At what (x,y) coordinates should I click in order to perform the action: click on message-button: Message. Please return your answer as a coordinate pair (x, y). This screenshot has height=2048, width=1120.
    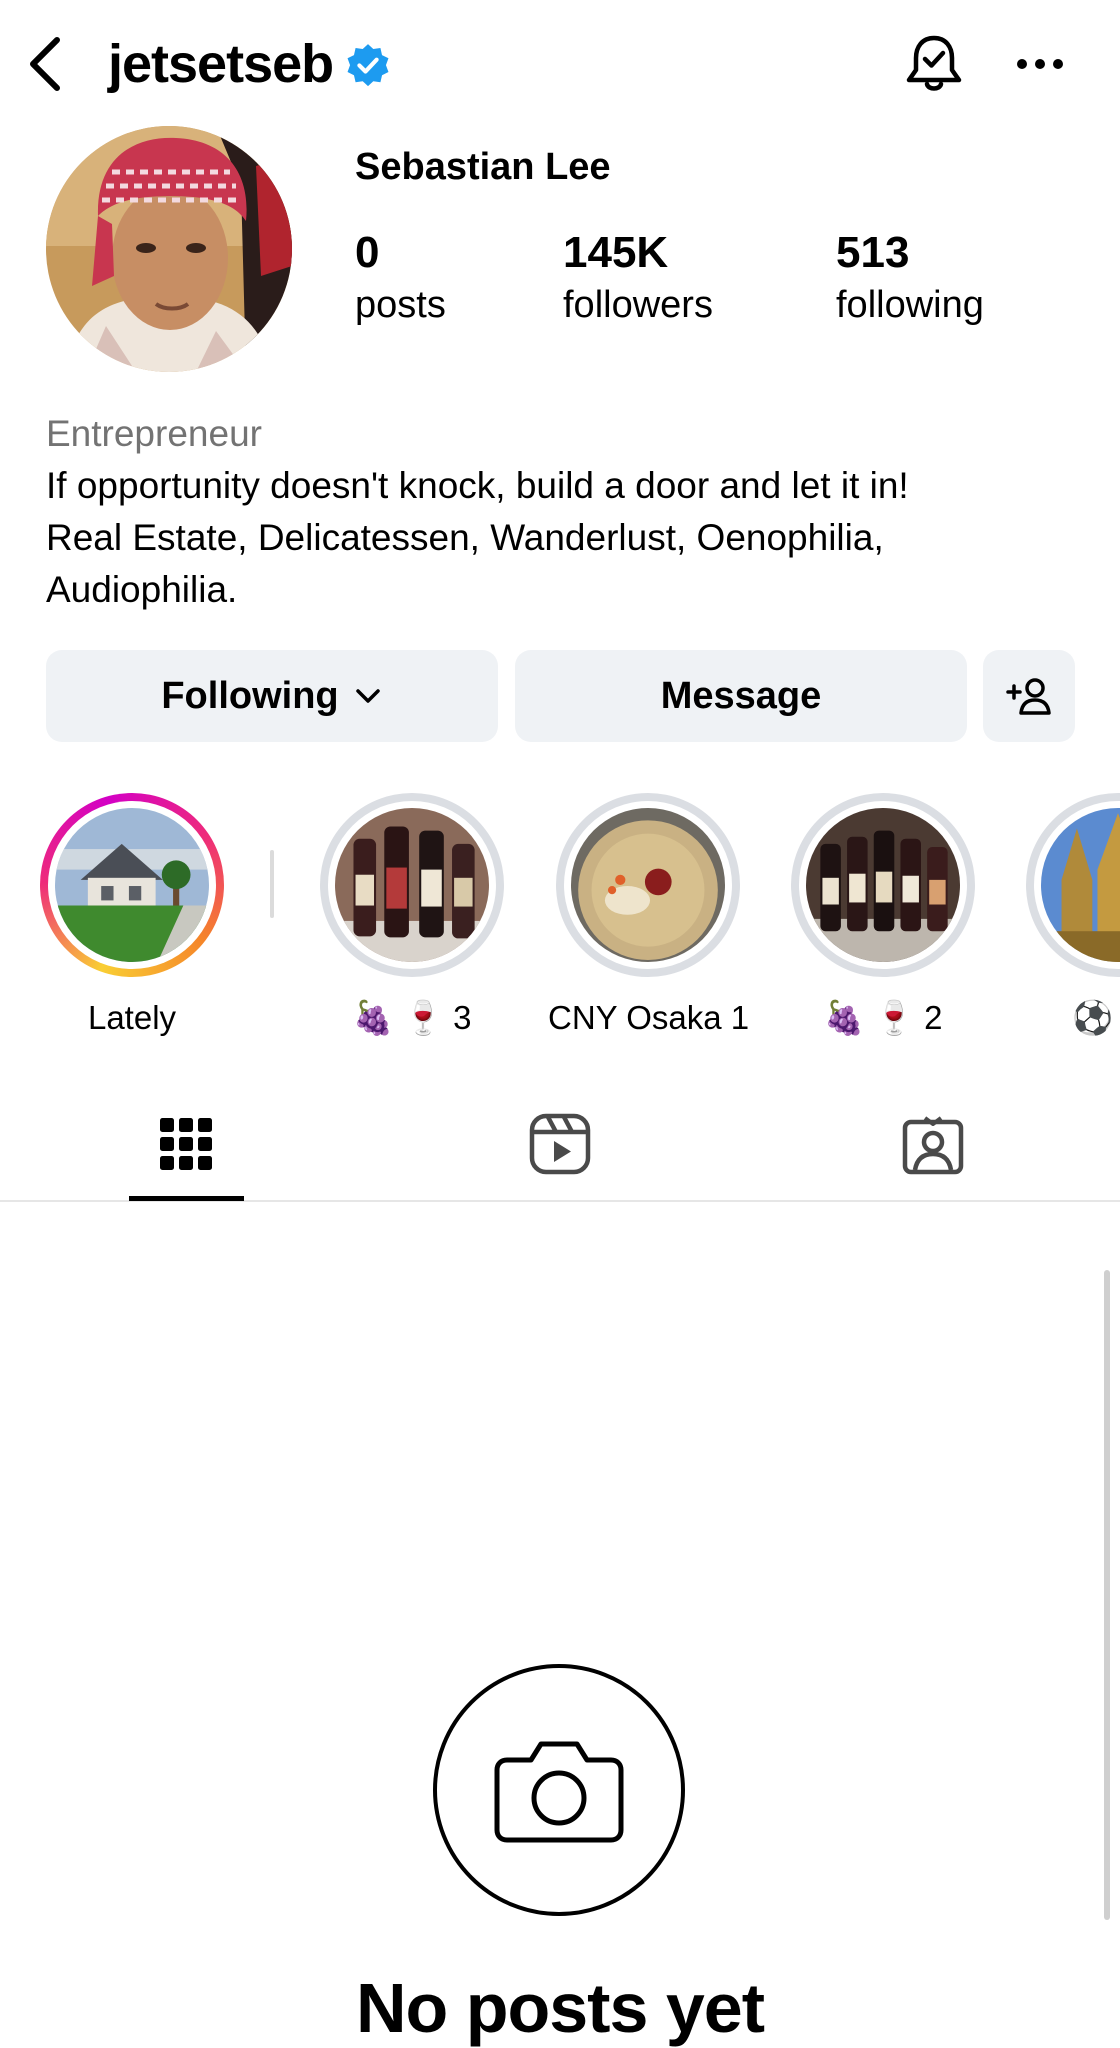
    Looking at the image, I should click on (741, 696).